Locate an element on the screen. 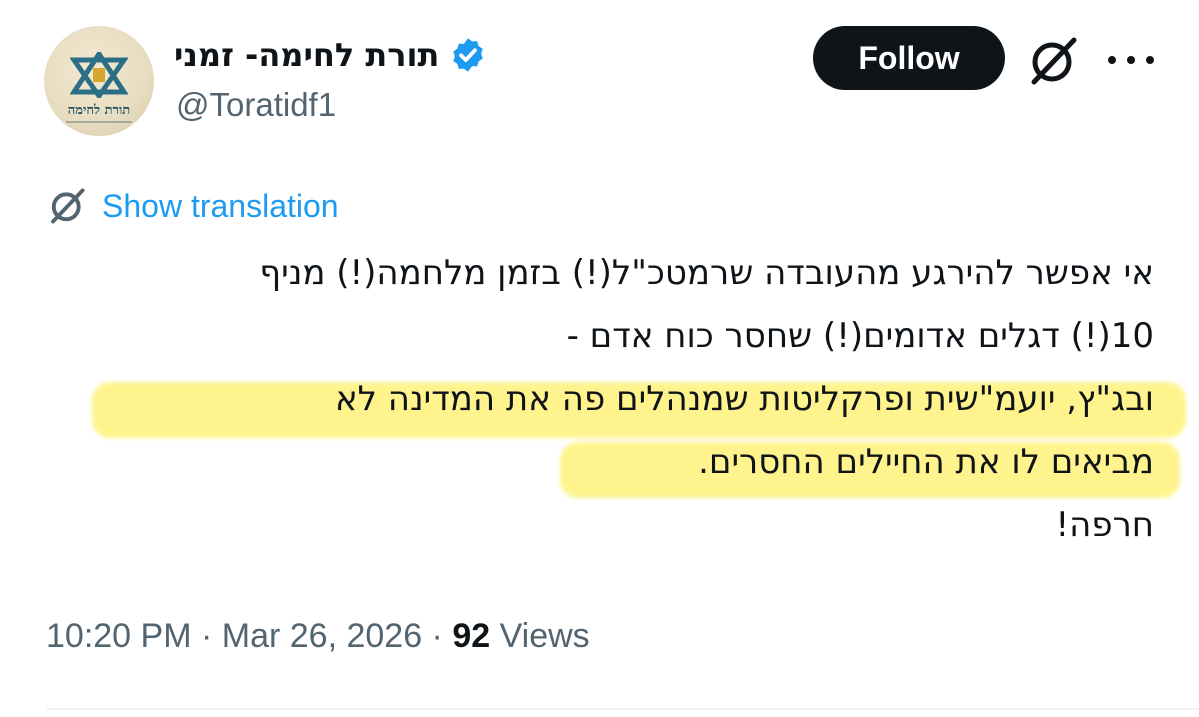  show-translation-link: Show translation is located at coordinates (220, 206).